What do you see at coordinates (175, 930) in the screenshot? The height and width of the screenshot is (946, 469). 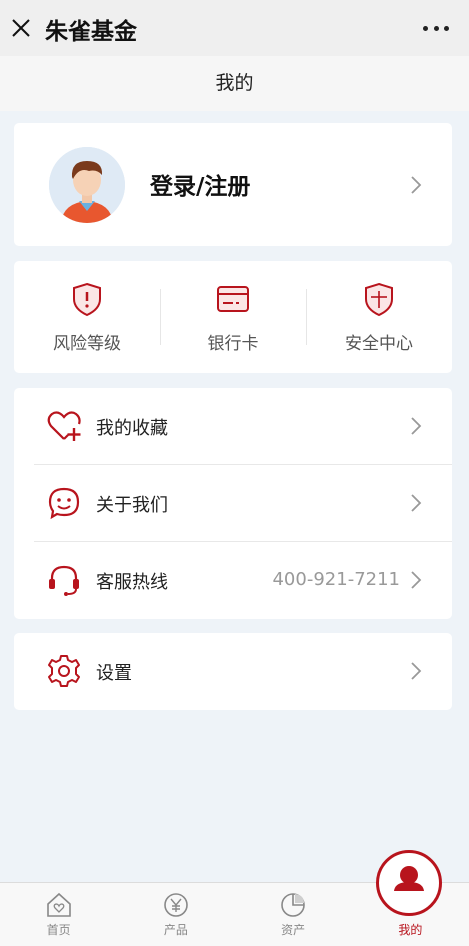 I see `tab-label: 产品` at bounding box center [175, 930].